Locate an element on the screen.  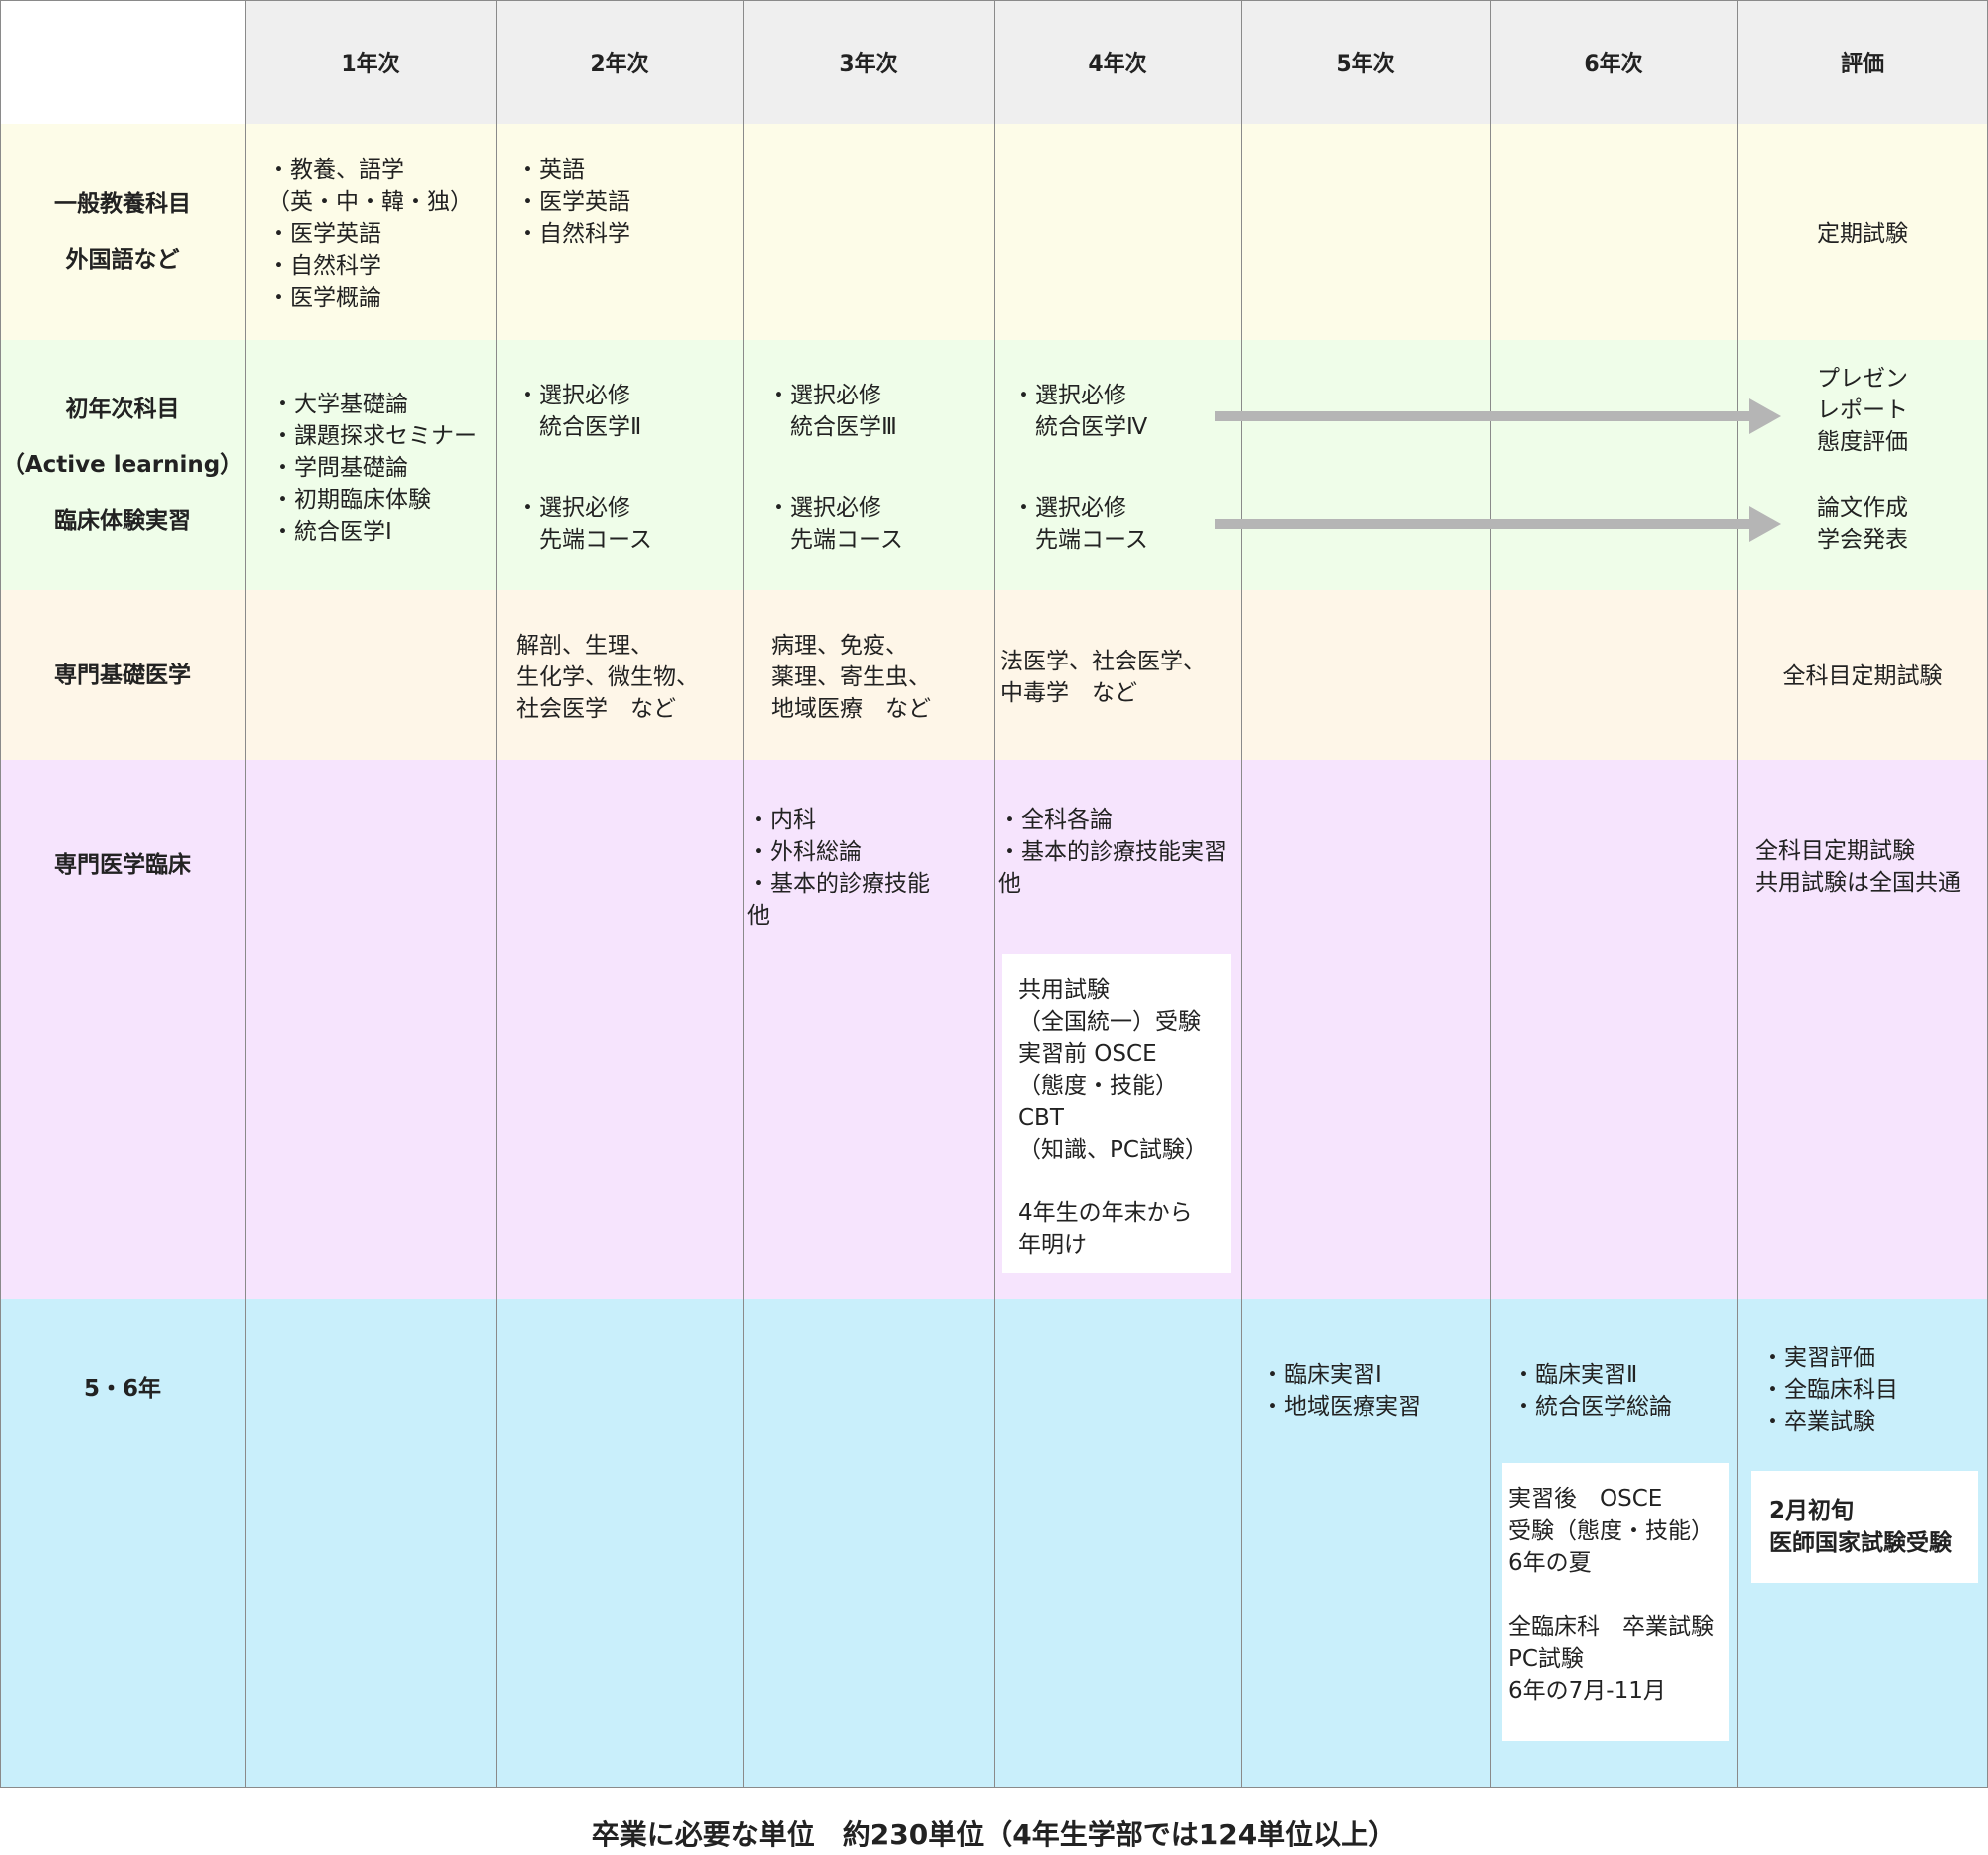
text-line: ・全臨床科目 is located at coordinates (1829, 1390).